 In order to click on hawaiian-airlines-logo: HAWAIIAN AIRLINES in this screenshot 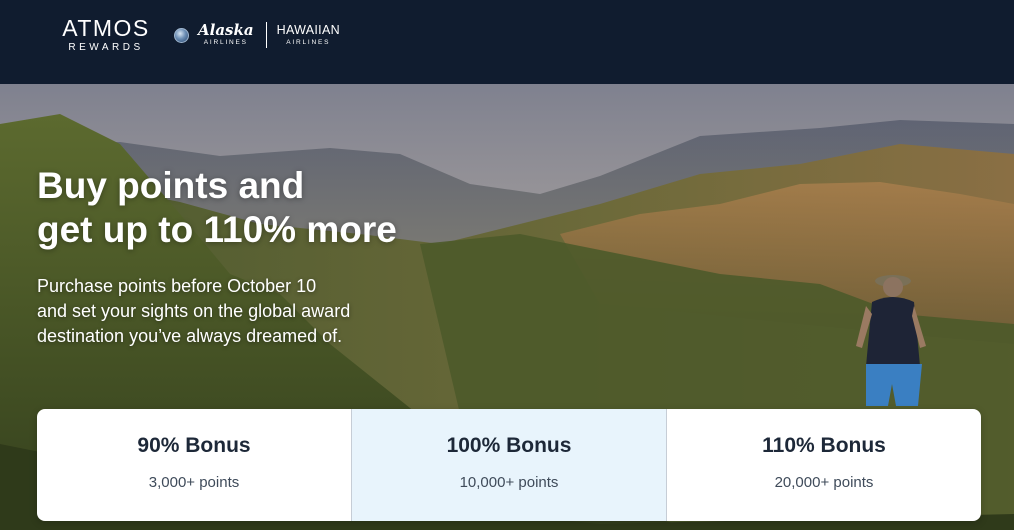, I will do `click(308, 35)`.